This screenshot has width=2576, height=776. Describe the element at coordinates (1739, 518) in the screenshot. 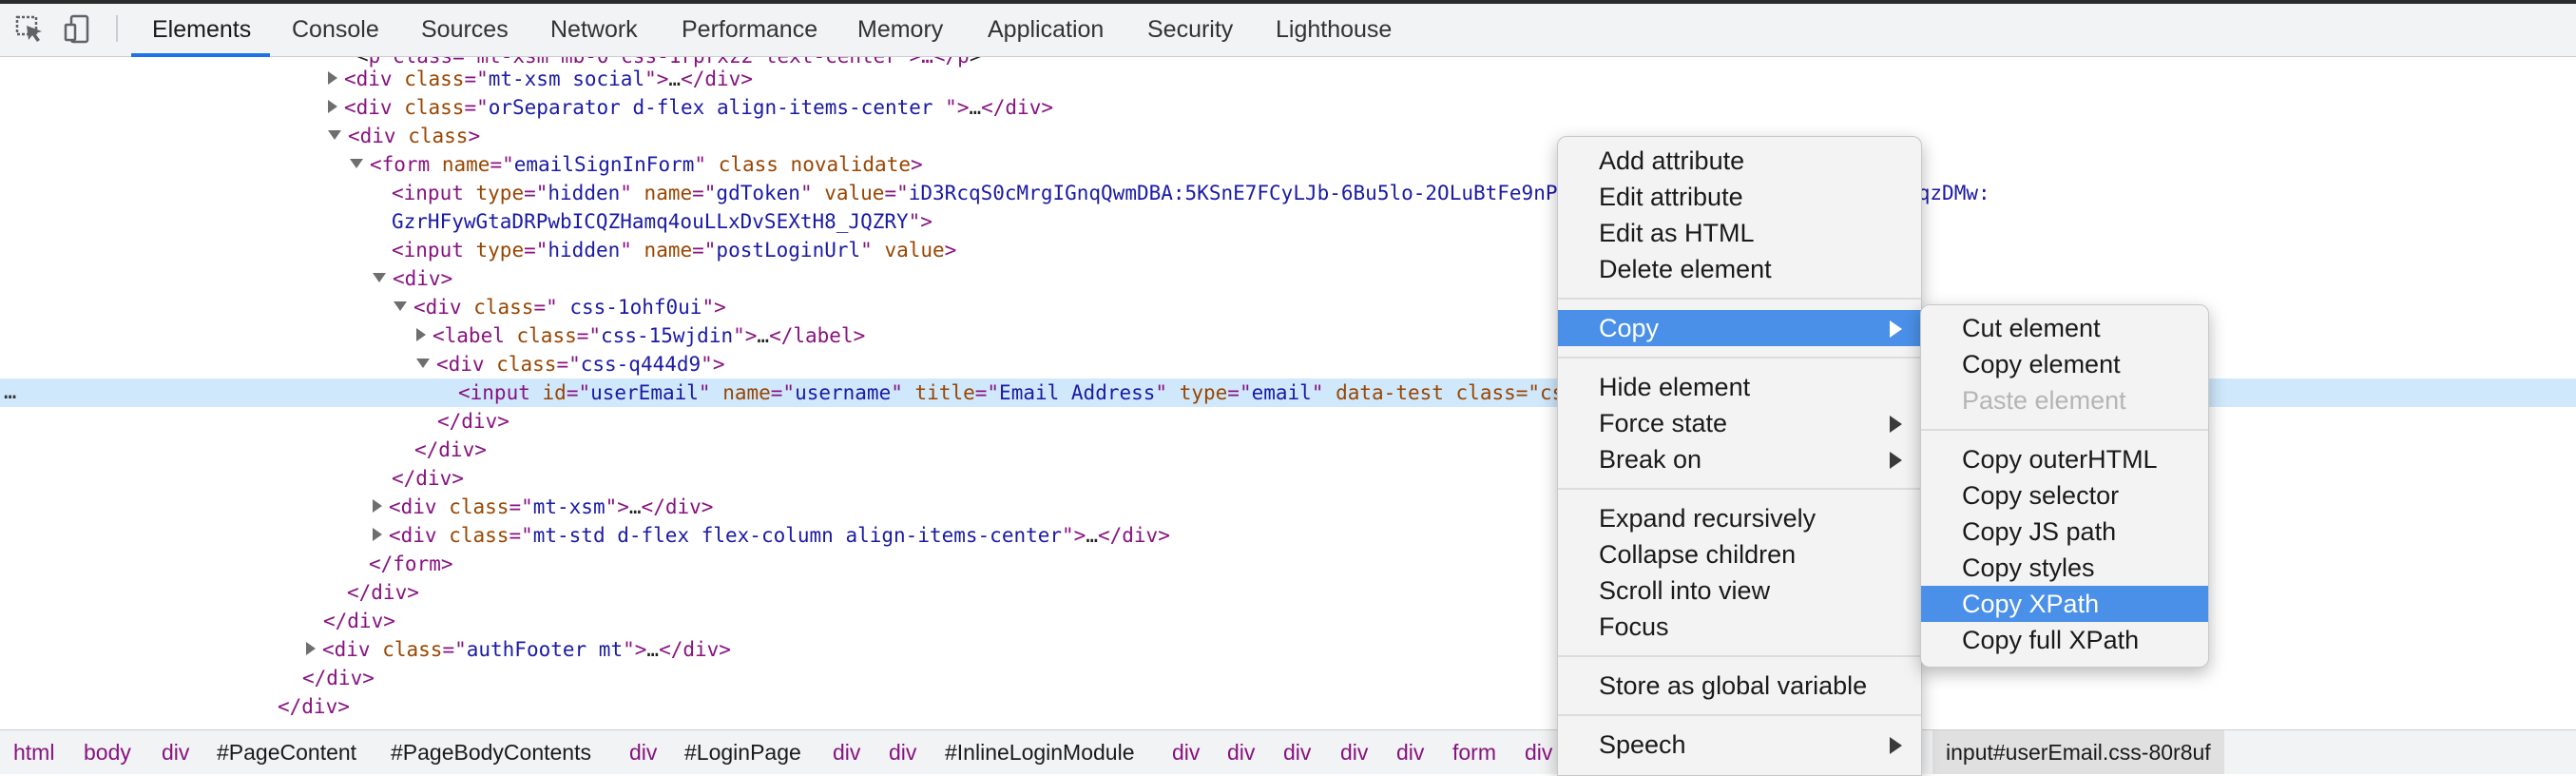

I see `menu-item-expand-recursively: Expand recursively` at that location.